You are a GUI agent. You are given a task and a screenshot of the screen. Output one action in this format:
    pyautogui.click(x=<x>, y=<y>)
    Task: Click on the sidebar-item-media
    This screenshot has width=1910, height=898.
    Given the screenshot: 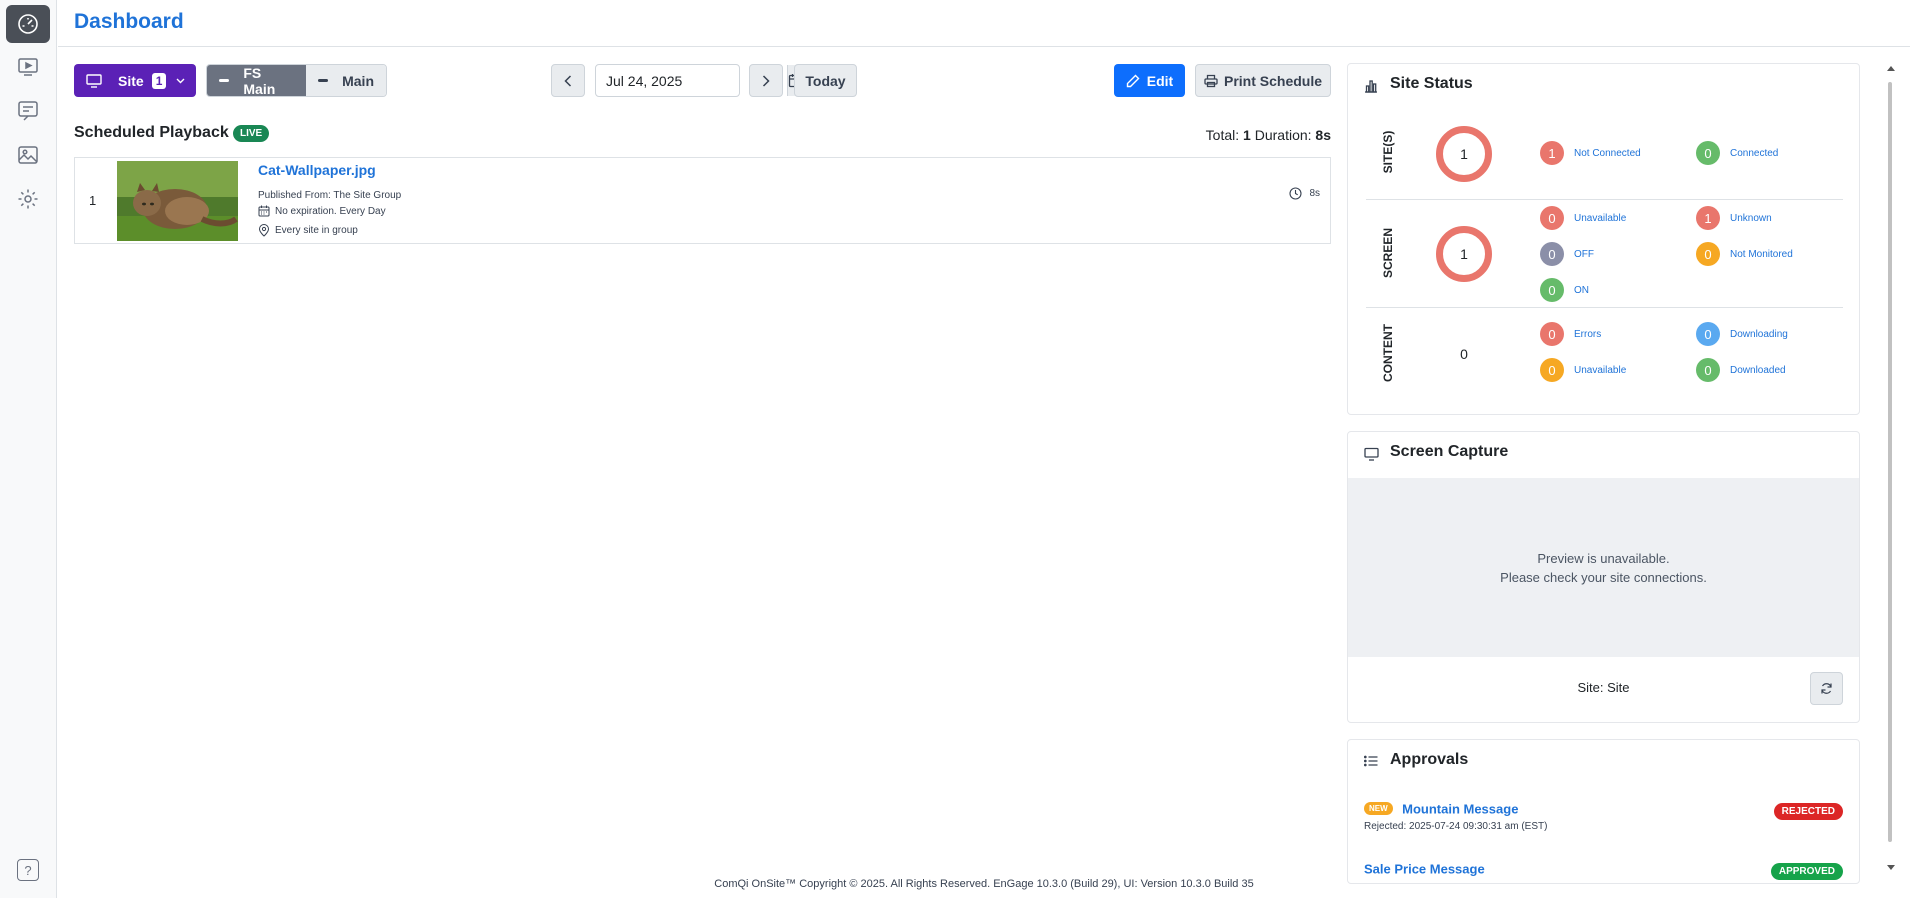 What is the action you would take?
    pyautogui.click(x=28, y=155)
    